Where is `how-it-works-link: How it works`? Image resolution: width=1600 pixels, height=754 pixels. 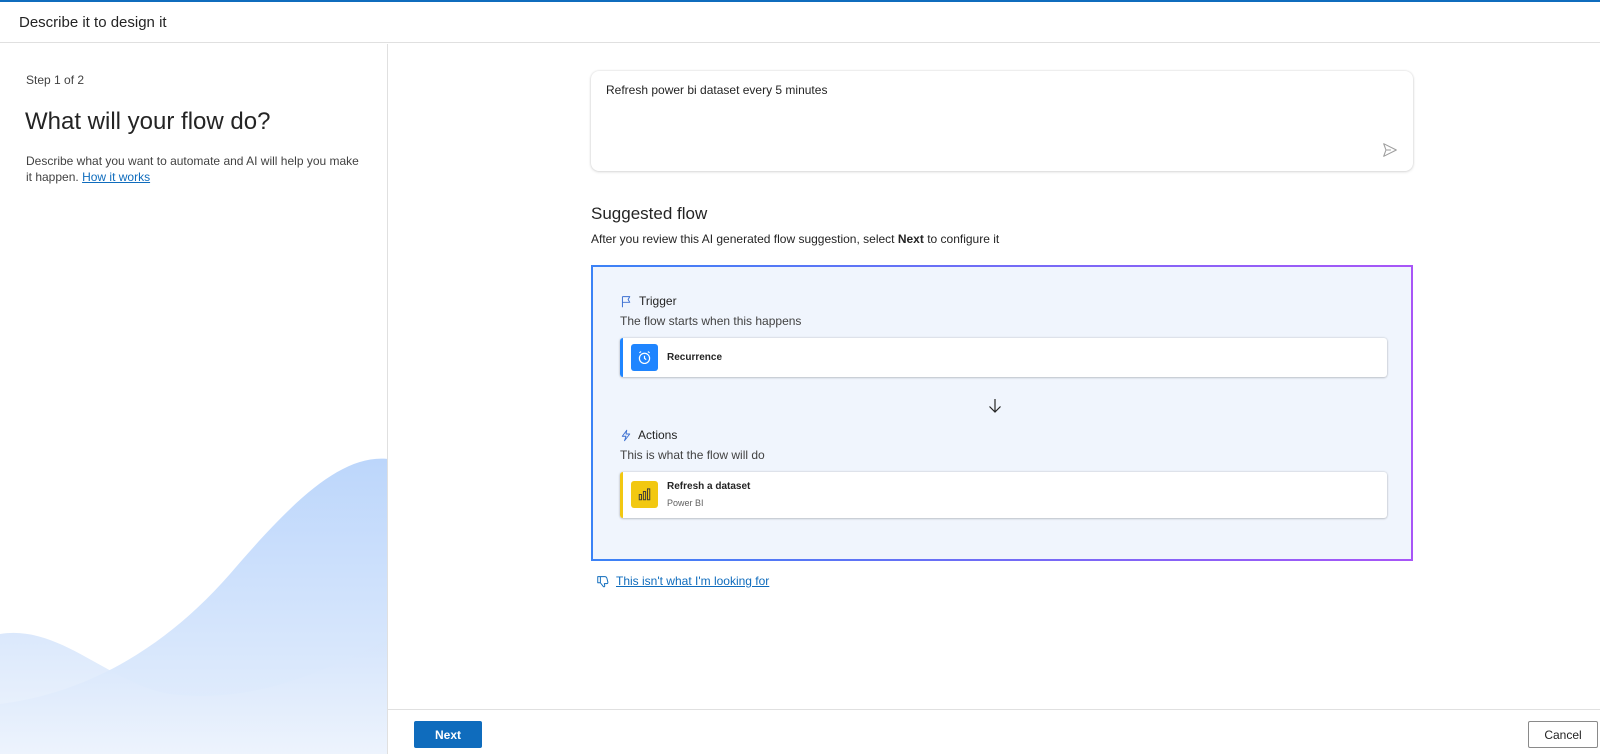 how-it-works-link: How it works is located at coordinates (116, 177).